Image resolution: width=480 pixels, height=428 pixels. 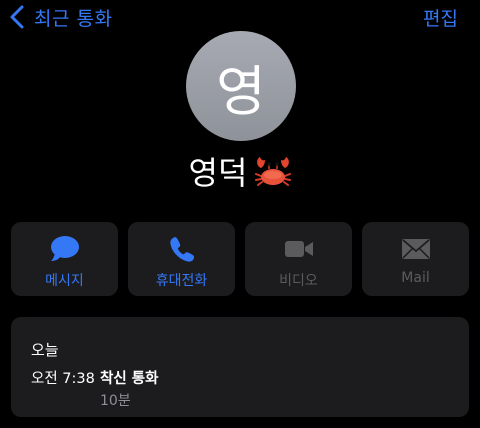 What do you see at coordinates (218, 173) in the screenshot?
I see `contact-name: 영덕` at bounding box center [218, 173].